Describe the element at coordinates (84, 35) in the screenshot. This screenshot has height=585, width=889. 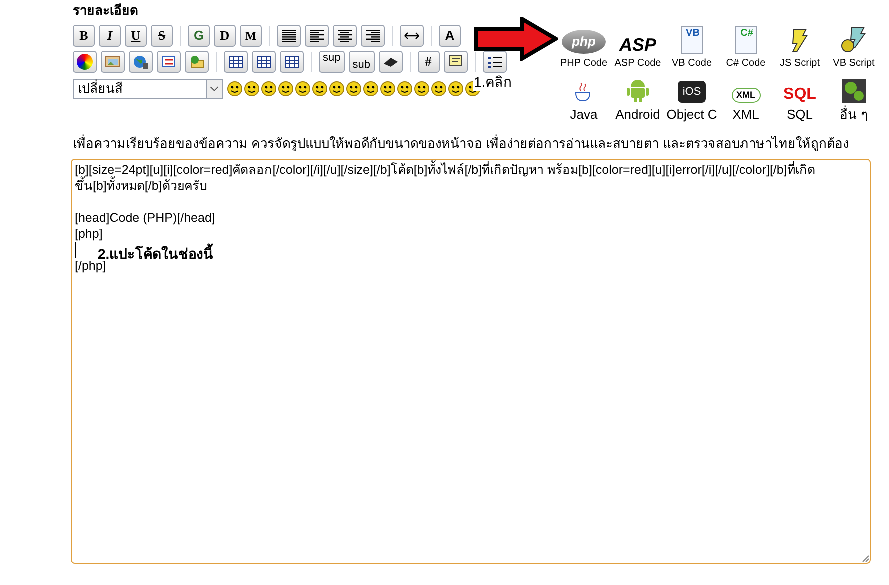
I see `format-button: B` at that location.